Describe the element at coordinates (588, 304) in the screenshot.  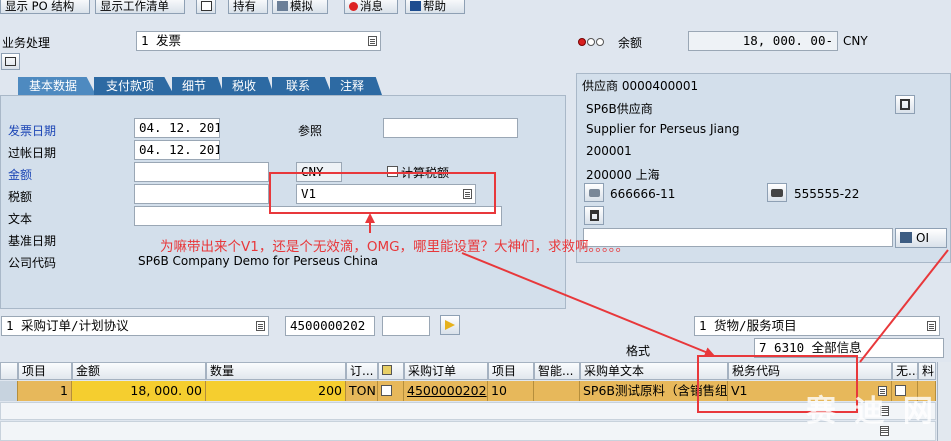
I see `annotation-arrow-right` at that location.